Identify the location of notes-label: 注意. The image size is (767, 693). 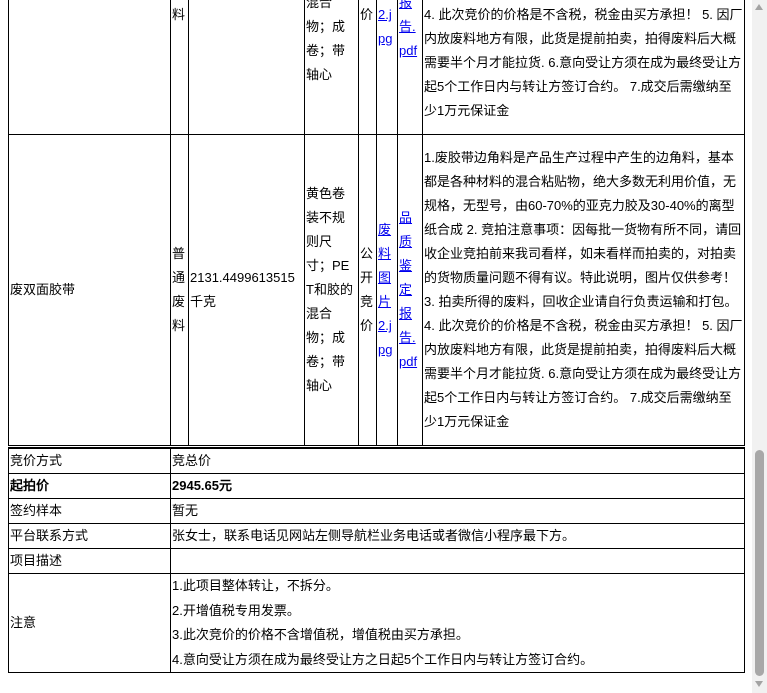
(89, 623).